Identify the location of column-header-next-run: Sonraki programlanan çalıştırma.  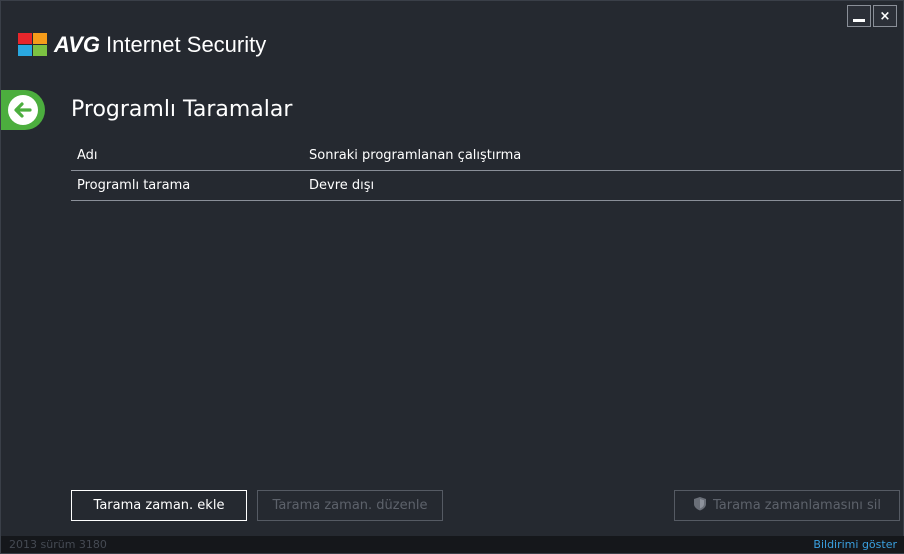
(605, 155).